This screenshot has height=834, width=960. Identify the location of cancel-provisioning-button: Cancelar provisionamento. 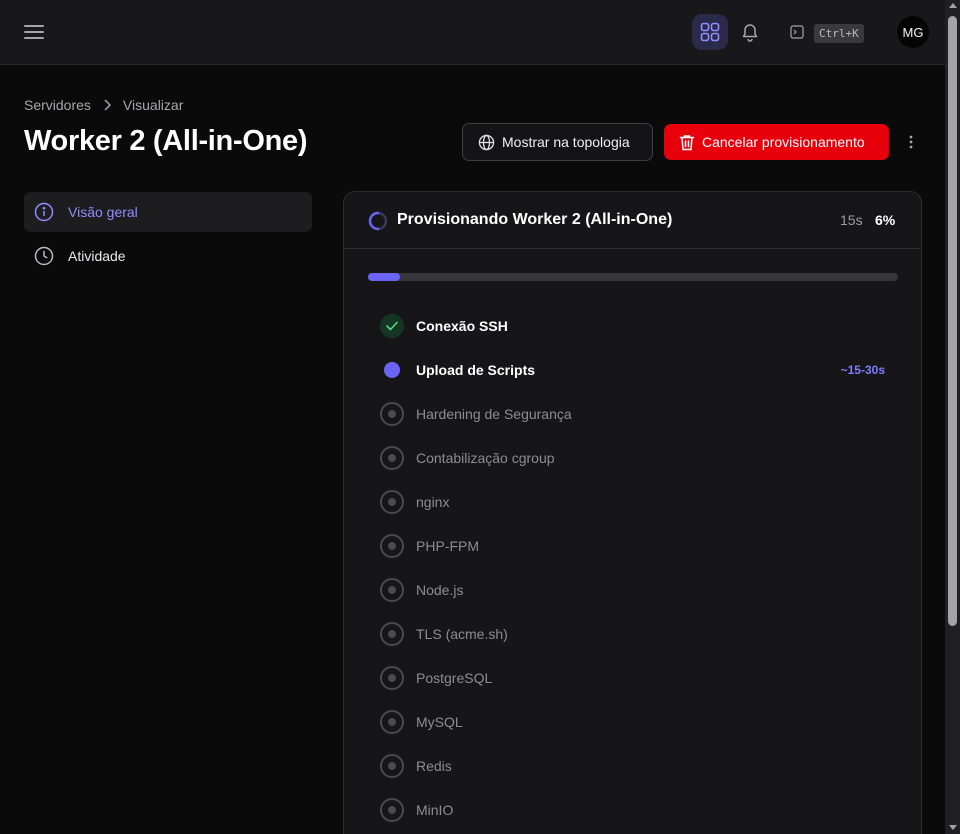
(776, 142).